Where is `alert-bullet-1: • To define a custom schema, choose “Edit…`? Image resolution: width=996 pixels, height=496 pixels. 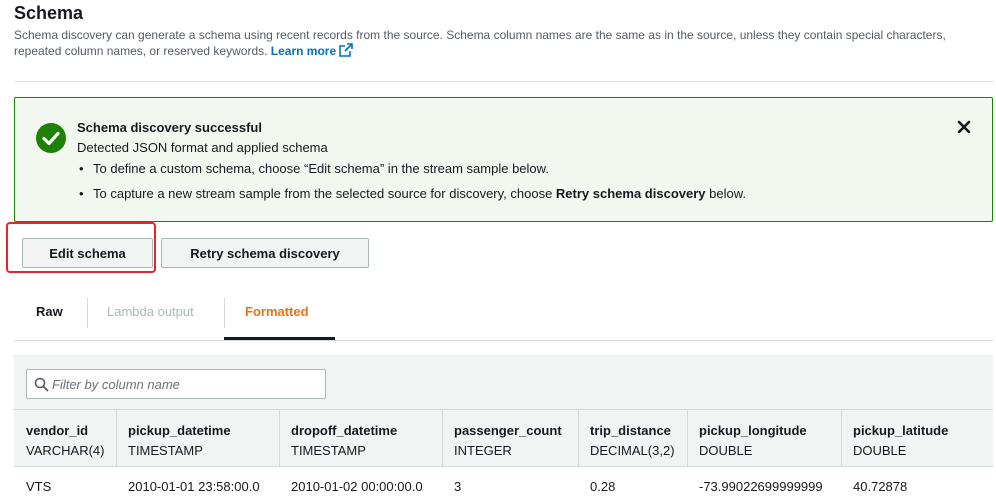 alert-bullet-1: • To define a custom schema, choose “Edit… is located at coordinates (314, 168).